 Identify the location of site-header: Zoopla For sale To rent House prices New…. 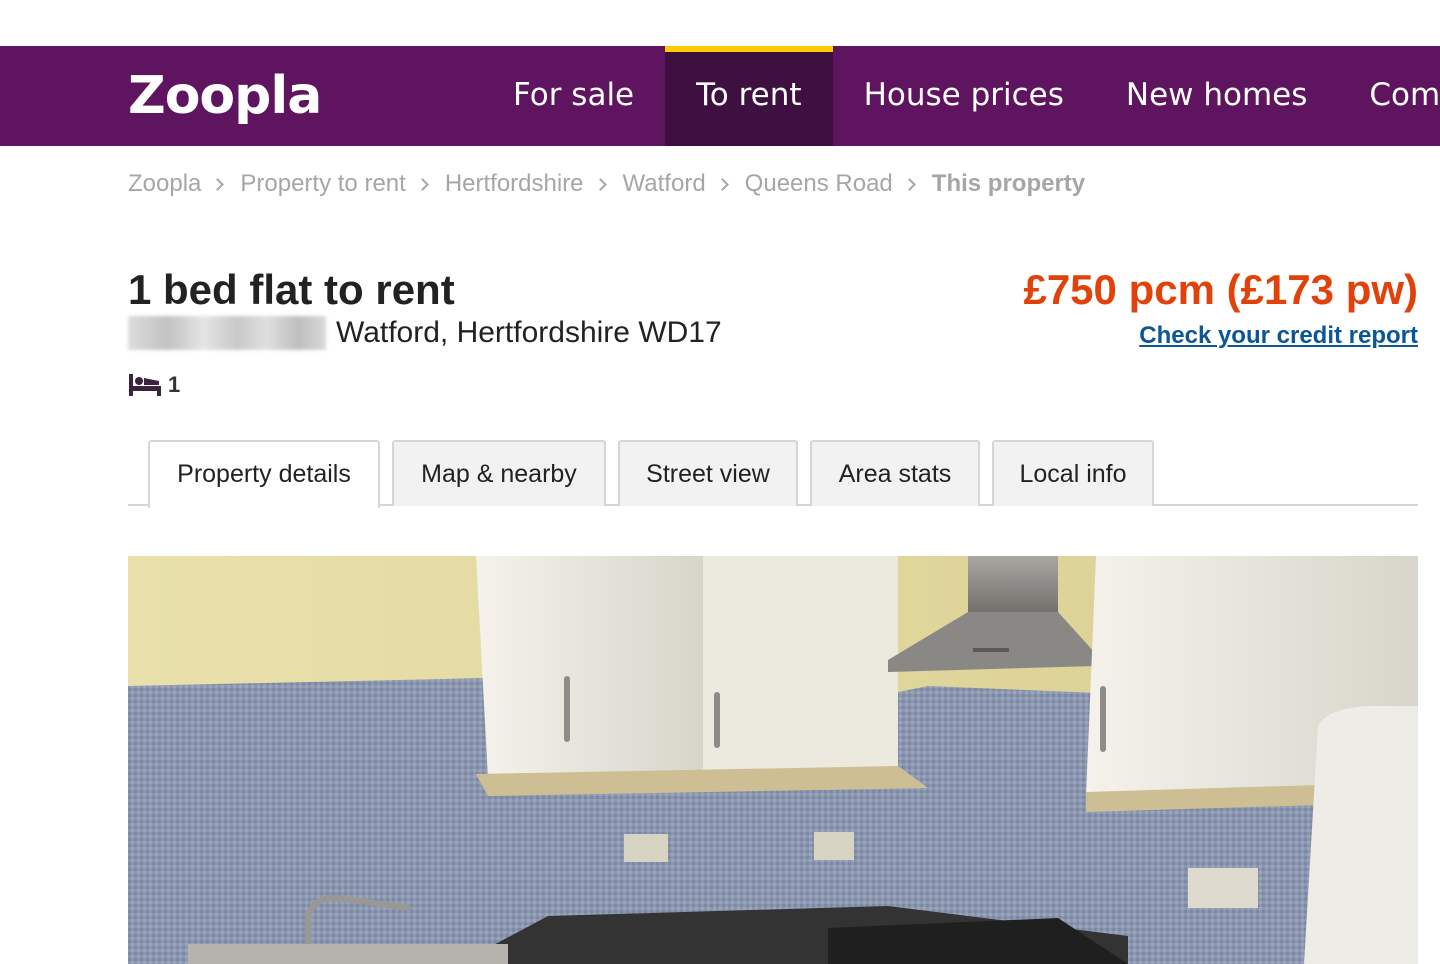
(720, 96).